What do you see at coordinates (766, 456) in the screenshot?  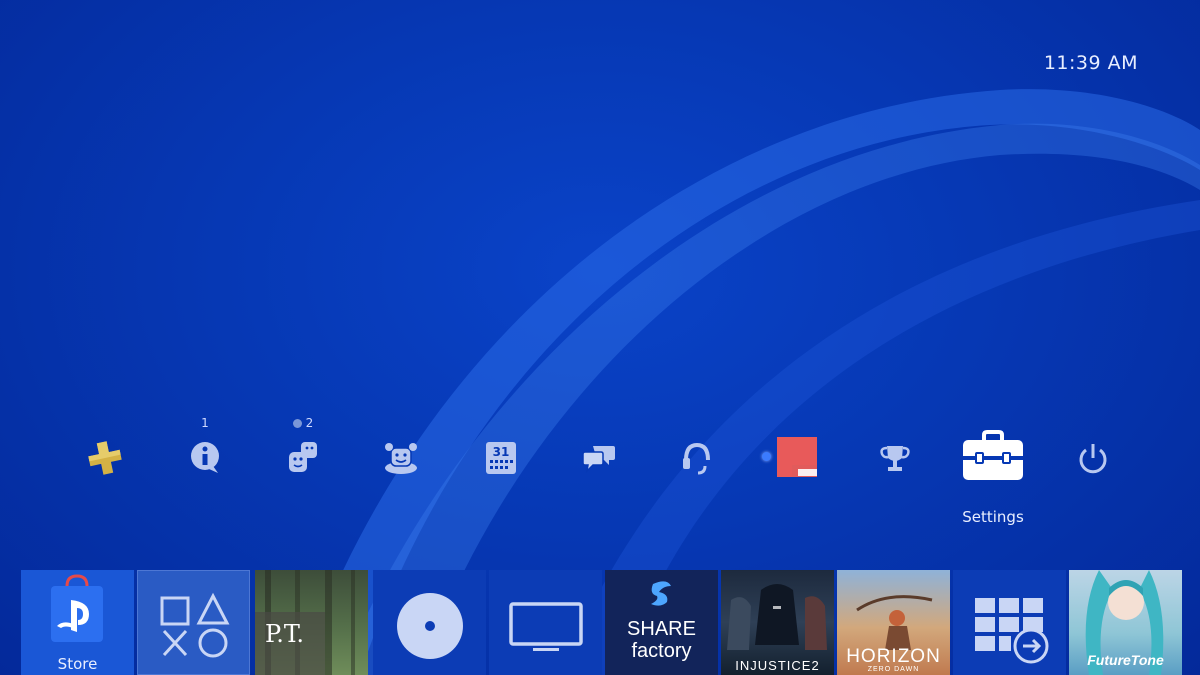 I see `online-status-dot` at bounding box center [766, 456].